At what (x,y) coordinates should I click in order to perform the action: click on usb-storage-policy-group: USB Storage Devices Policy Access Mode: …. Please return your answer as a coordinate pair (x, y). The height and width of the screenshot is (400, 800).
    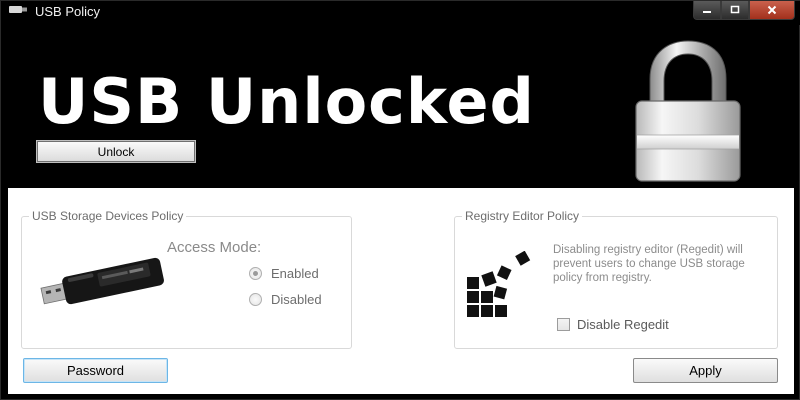
    Looking at the image, I should click on (186, 279).